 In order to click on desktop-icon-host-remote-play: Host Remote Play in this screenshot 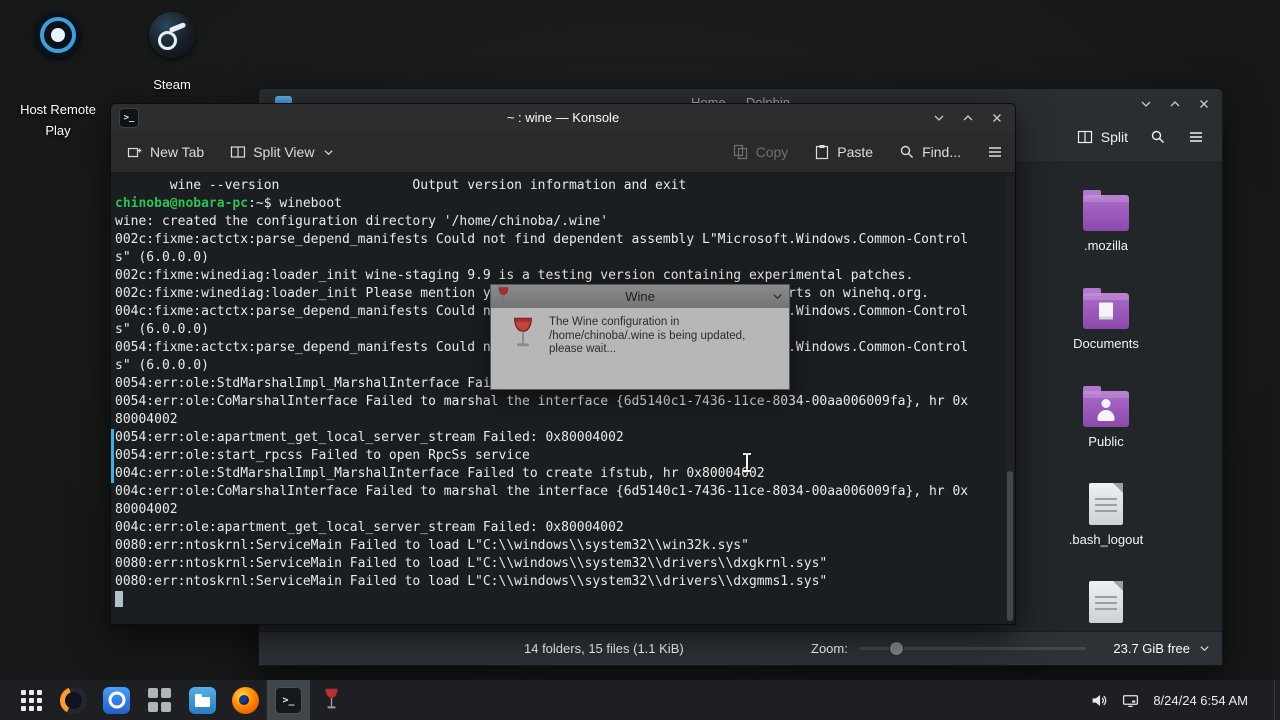, I will do `click(58, 76)`.